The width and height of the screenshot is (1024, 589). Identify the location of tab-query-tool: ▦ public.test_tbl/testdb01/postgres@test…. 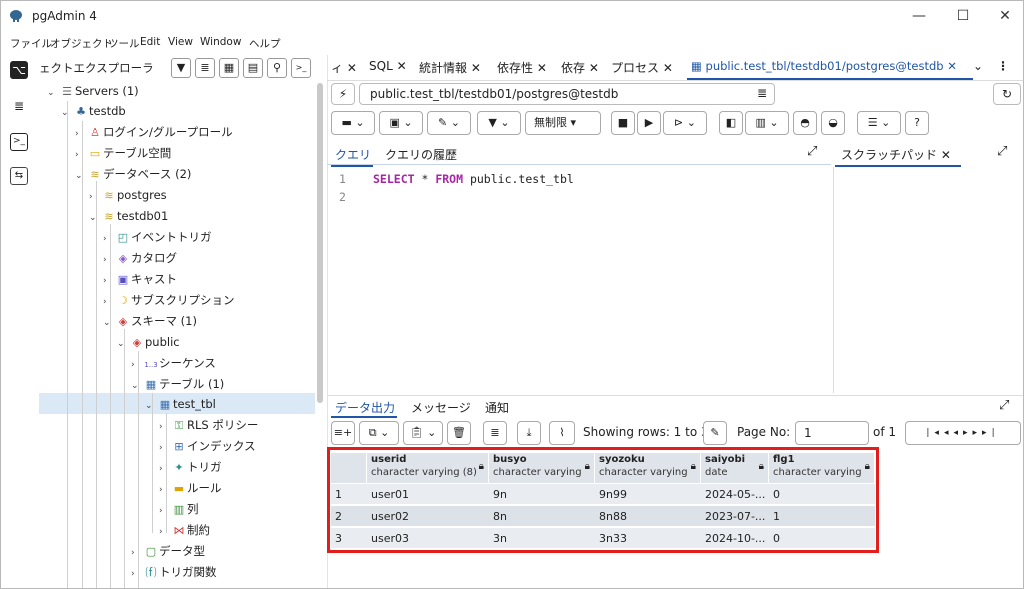
(824, 66).